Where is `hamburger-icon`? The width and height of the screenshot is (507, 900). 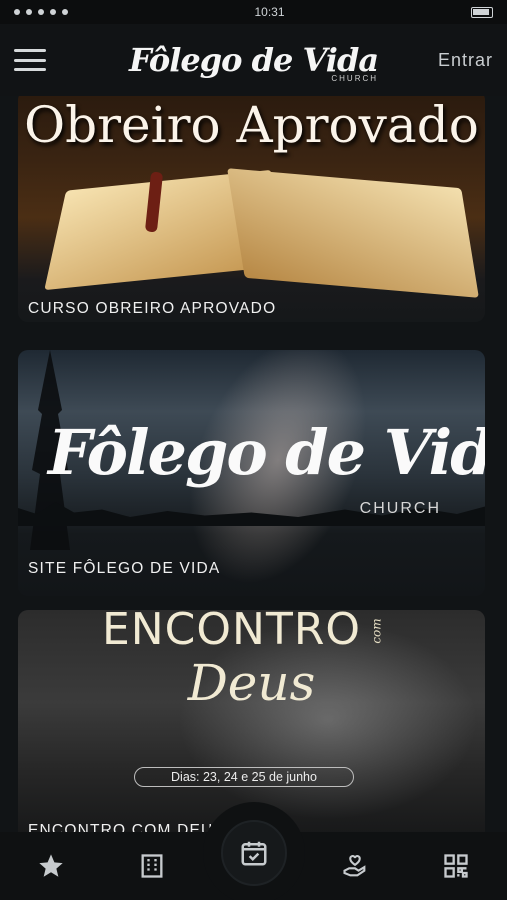
hamburger-icon is located at coordinates (30, 60).